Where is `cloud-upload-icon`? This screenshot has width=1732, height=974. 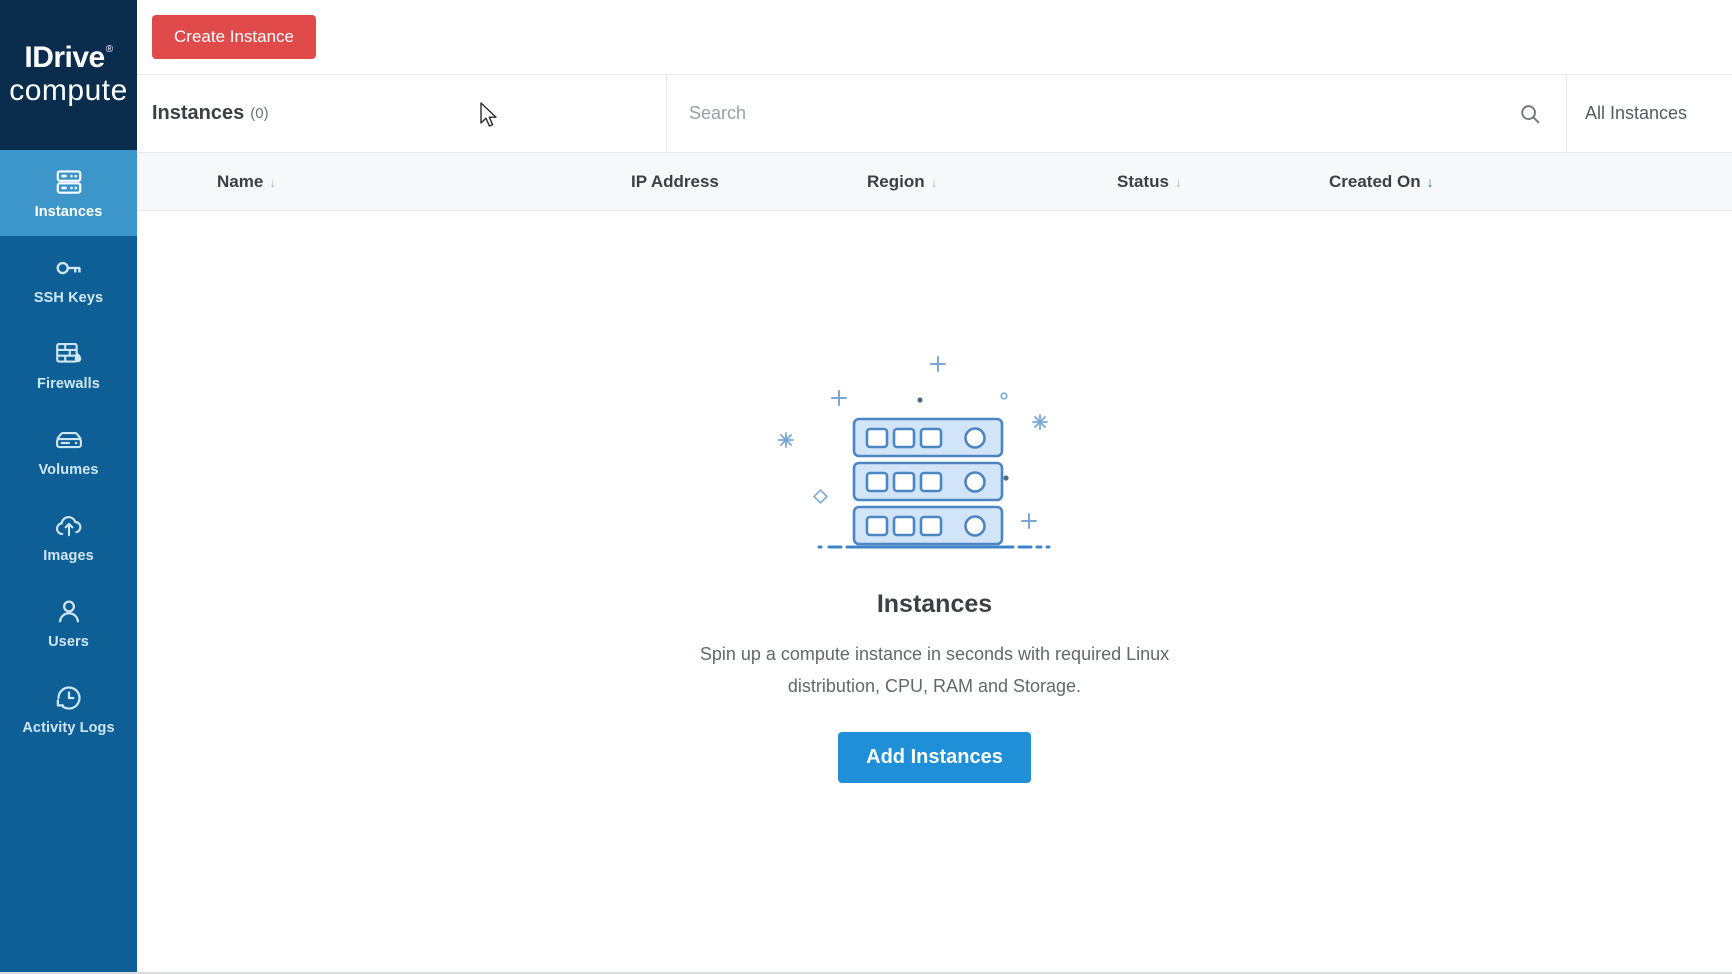
cloud-upload-icon is located at coordinates (69, 526).